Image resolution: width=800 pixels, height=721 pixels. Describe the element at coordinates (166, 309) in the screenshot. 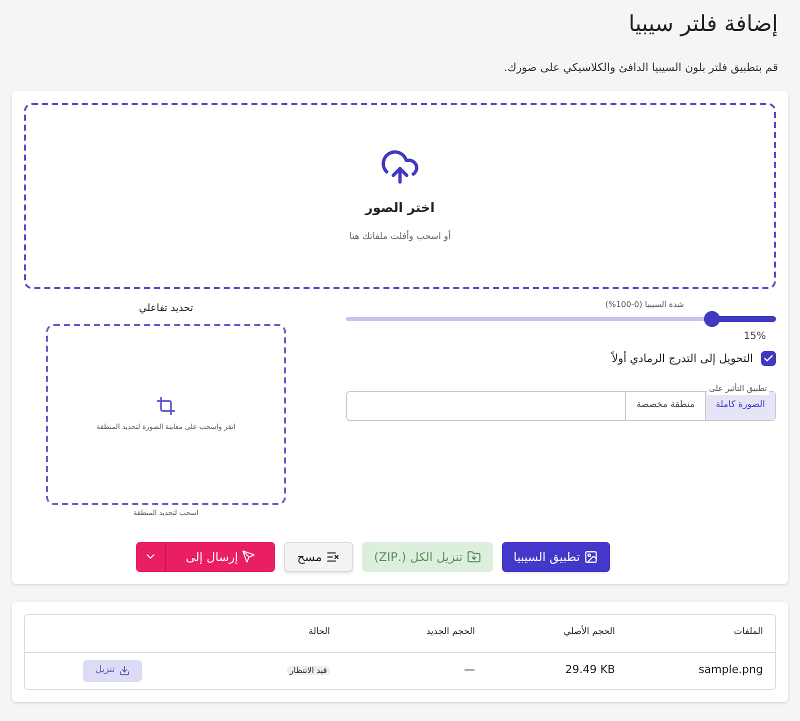

I see `crop-title: تحديد تفاعلي` at that location.